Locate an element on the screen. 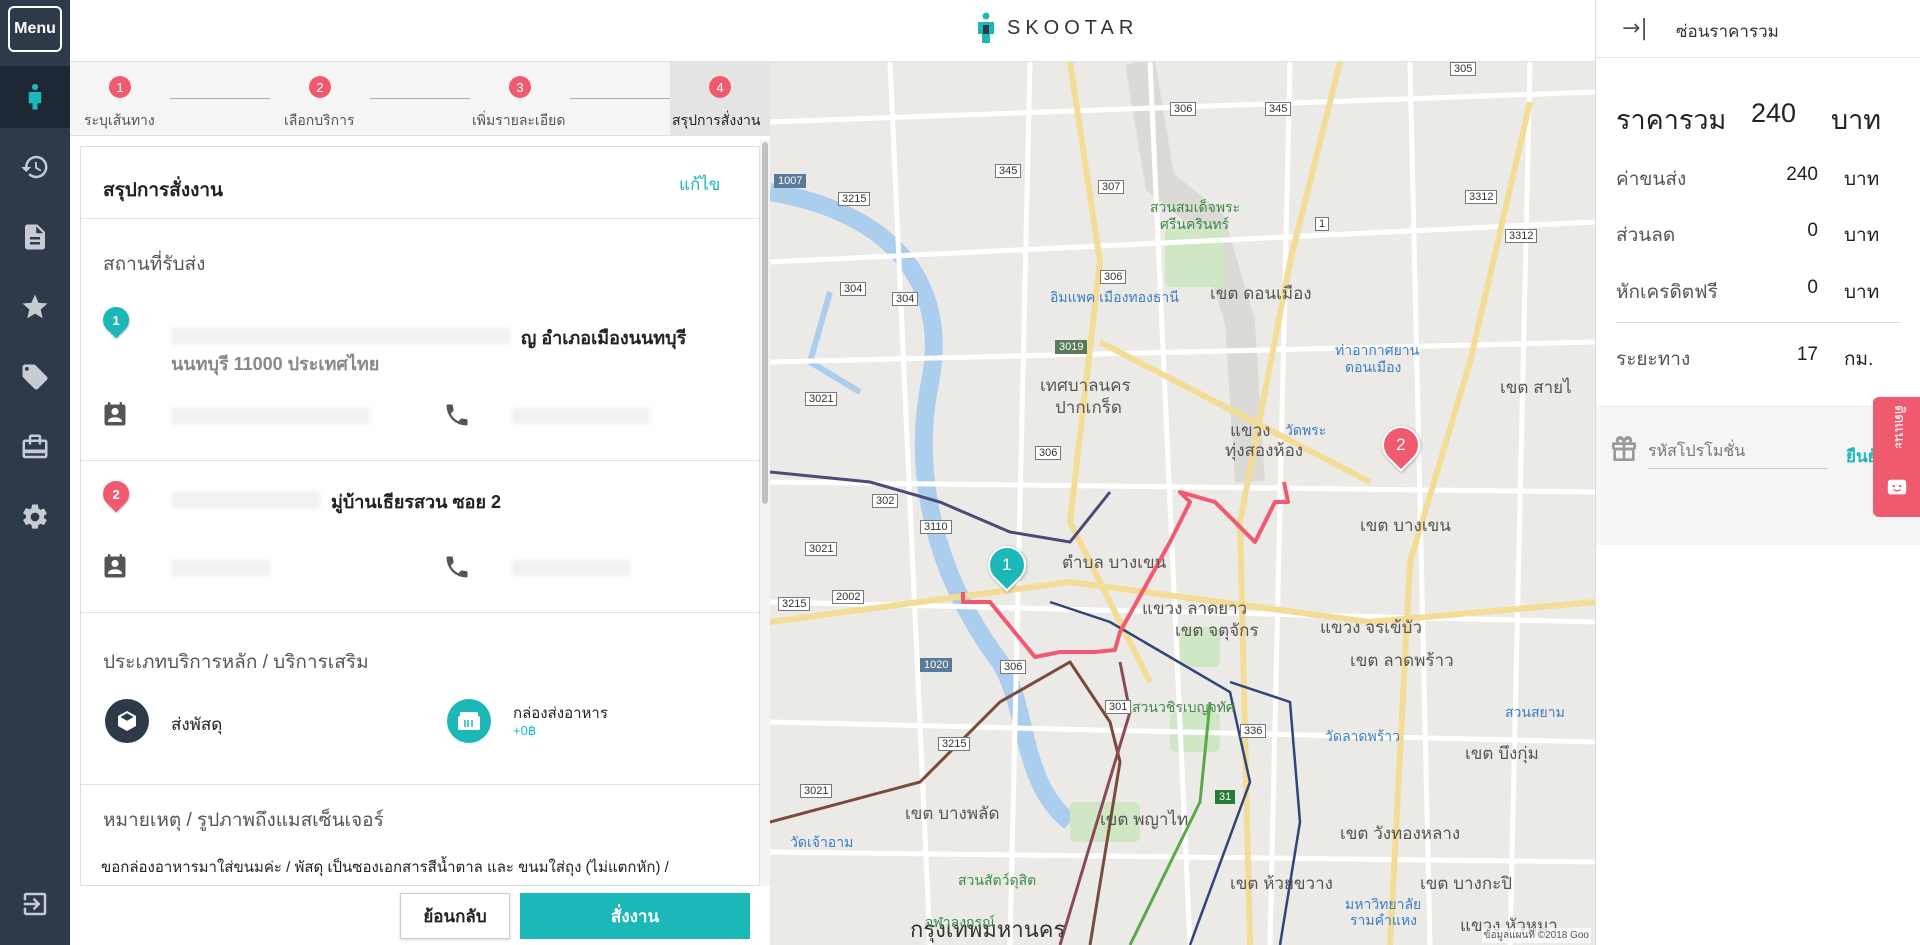 The width and height of the screenshot is (1920, 945). distance-value: 17 is located at coordinates (1807, 354).